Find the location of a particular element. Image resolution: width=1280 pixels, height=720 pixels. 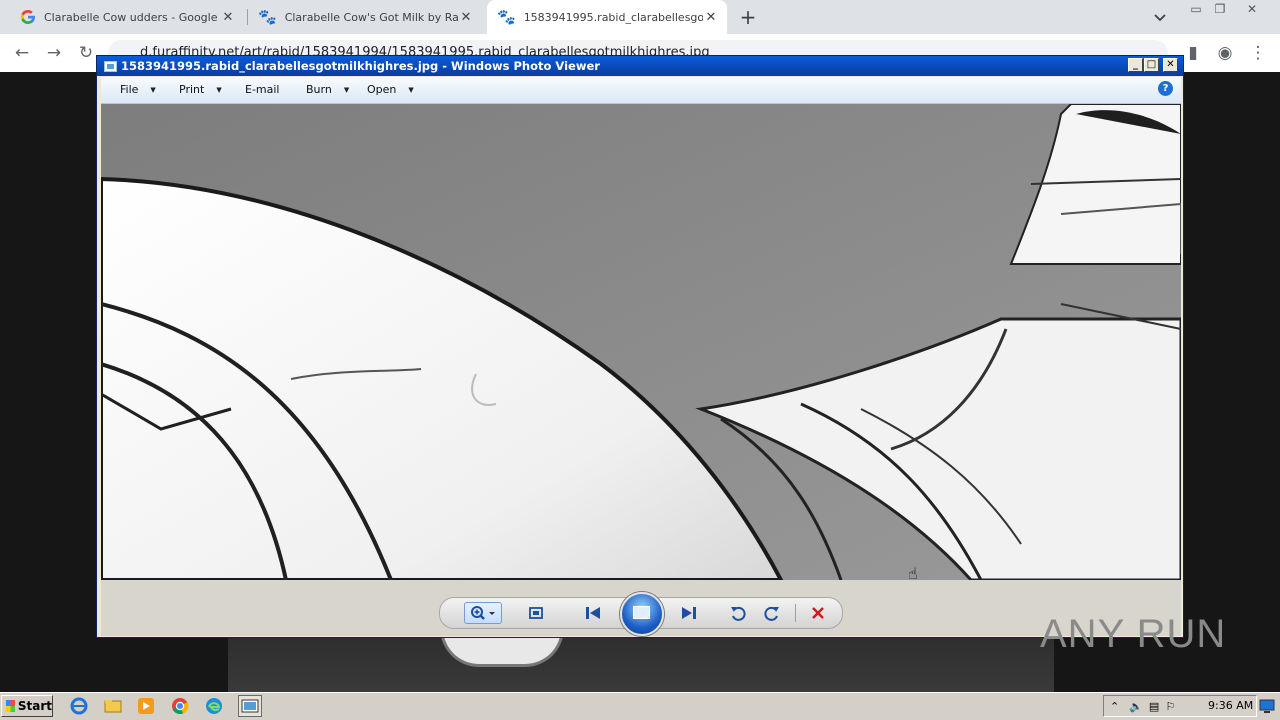

google-icon is located at coordinates (27, 17).